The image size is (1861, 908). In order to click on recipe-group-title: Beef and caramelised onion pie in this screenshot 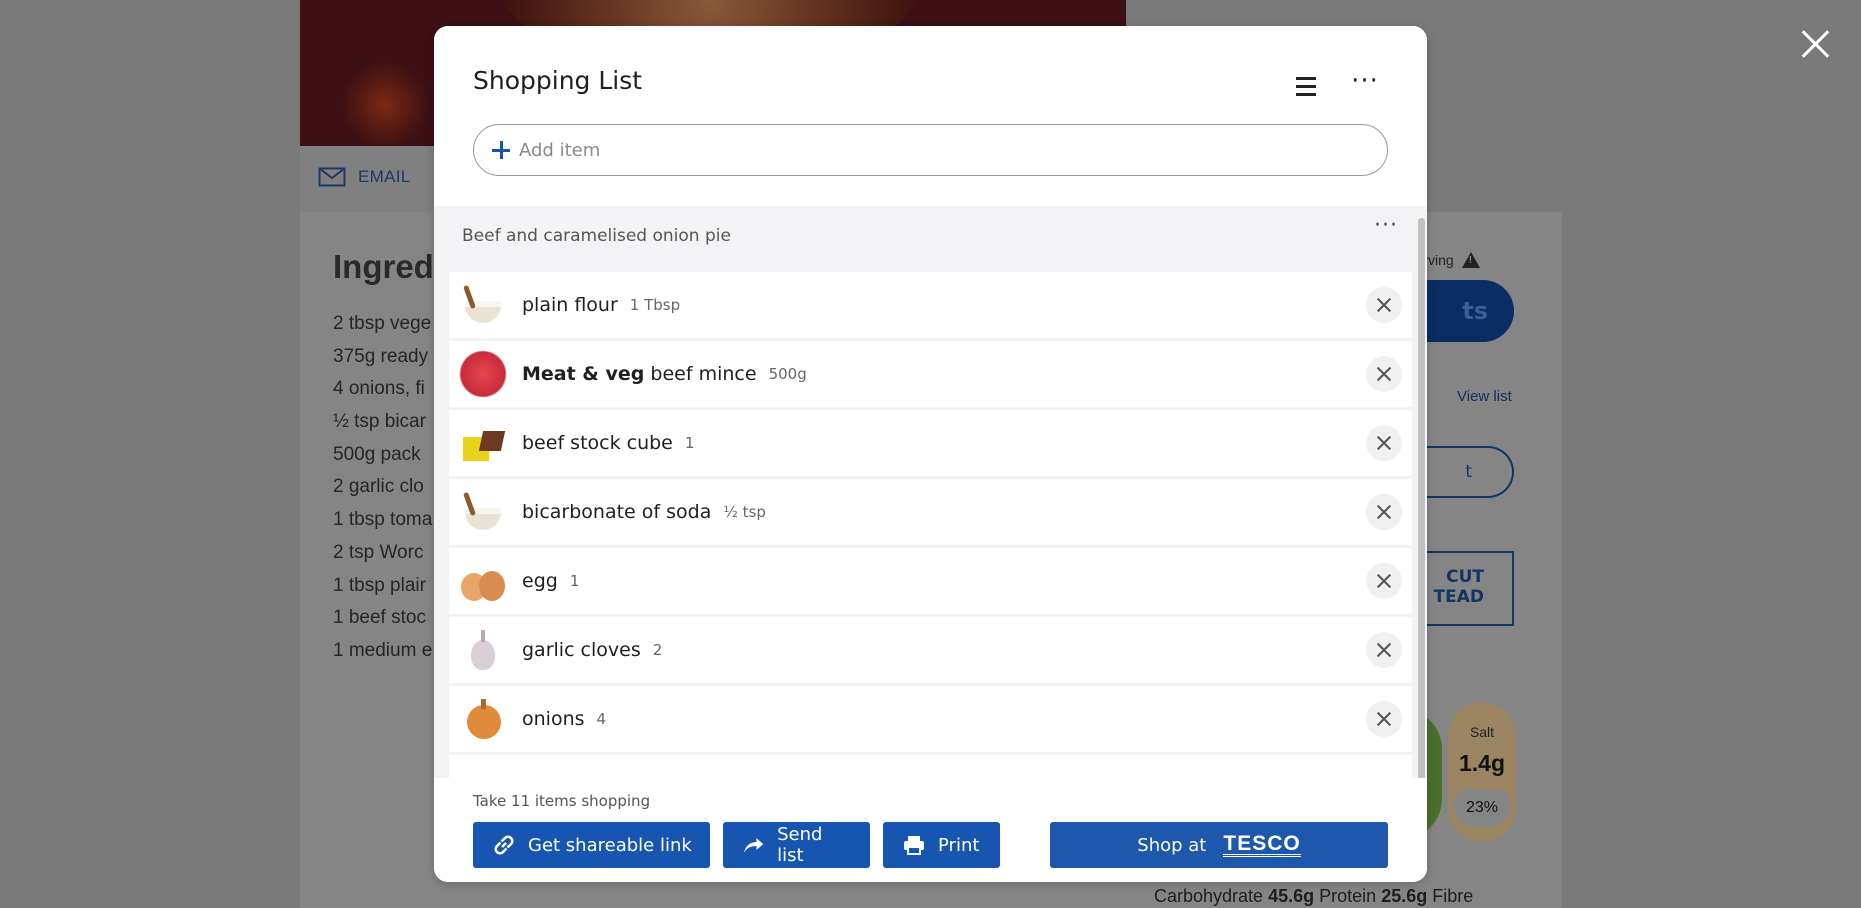, I will do `click(596, 236)`.